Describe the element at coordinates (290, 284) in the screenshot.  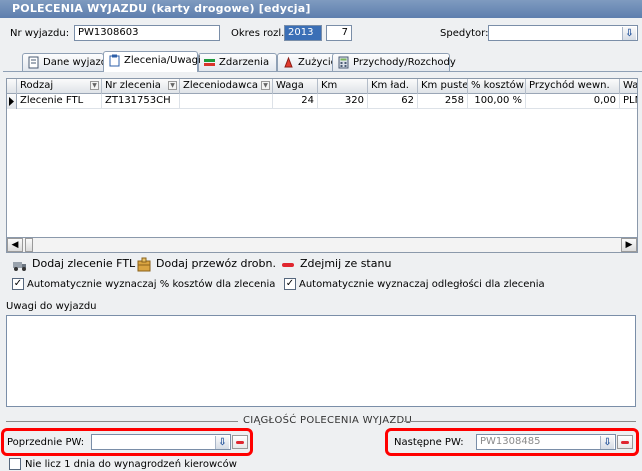
I see `auto-distance-checkbox: ✓` at that location.